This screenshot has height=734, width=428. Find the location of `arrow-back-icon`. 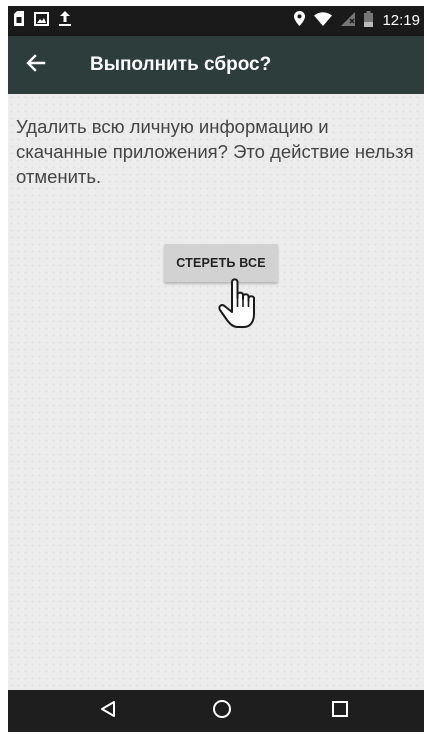

arrow-back-icon is located at coordinates (36, 65).